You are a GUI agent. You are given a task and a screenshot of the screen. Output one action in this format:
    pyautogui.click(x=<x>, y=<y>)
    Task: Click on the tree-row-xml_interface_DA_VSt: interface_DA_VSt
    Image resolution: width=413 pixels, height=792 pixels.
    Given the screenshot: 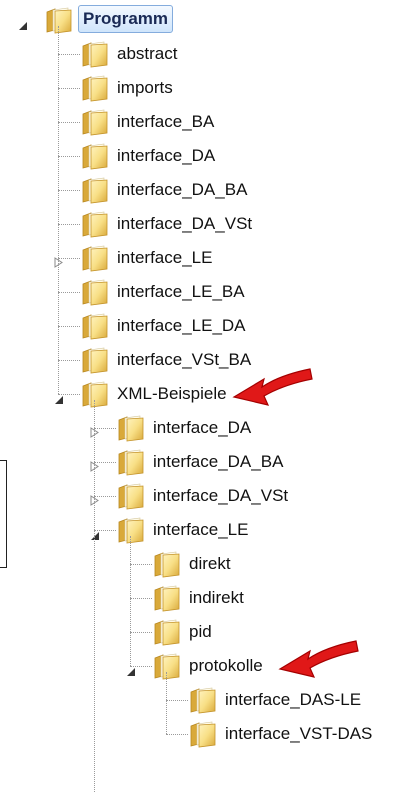 What is the action you would take?
    pyautogui.click(x=206, y=496)
    